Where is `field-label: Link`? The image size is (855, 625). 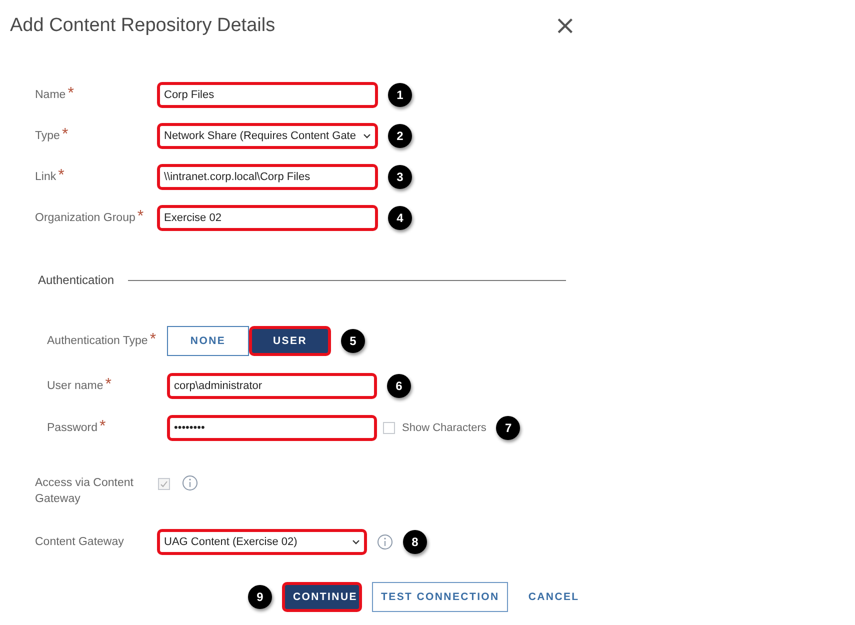
field-label: Link is located at coordinates (45, 177).